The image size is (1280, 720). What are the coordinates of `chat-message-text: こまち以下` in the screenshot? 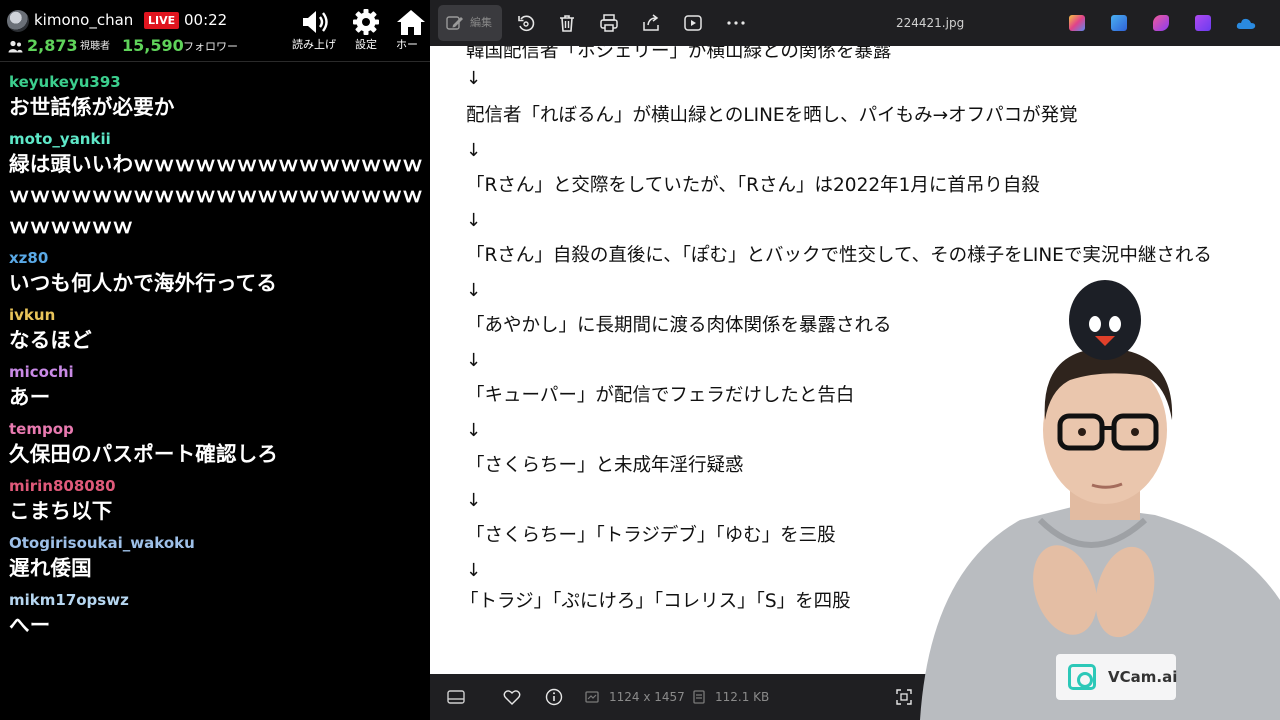 It's located at (61, 511).